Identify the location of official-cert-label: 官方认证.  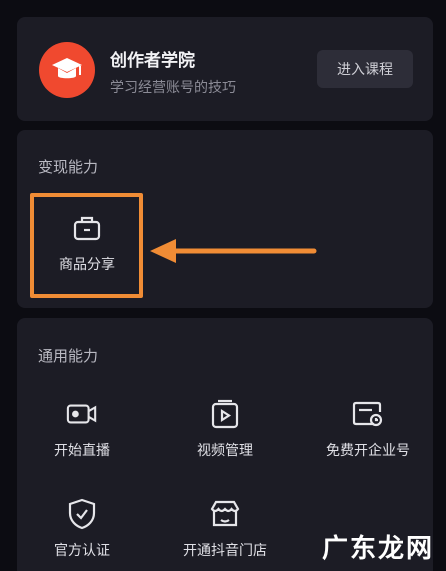
(82, 551).